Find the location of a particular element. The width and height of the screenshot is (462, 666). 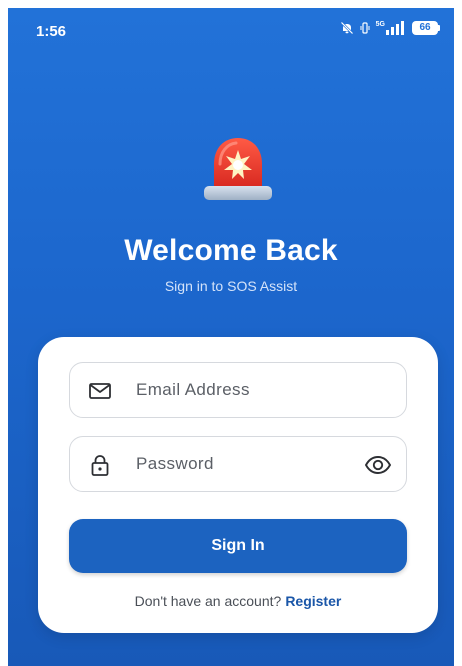

register-prompt: Don't have an account? Register is located at coordinates (238, 601).